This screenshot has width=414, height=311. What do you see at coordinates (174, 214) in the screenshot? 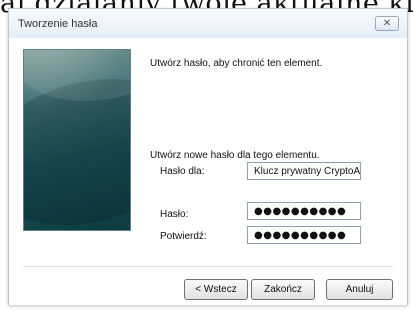
I see `password-label: Hasło:` at bounding box center [174, 214].